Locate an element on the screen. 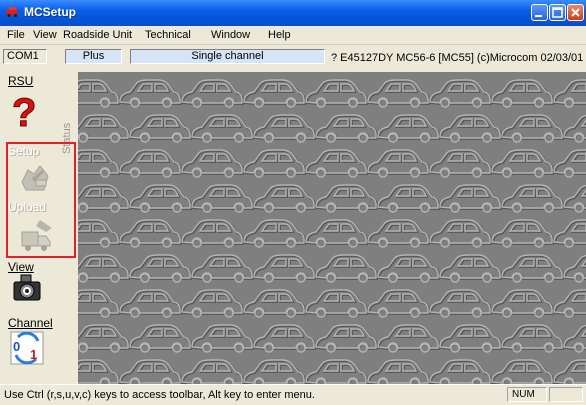  svg-text: 1 is located at coordinates (33, 354).